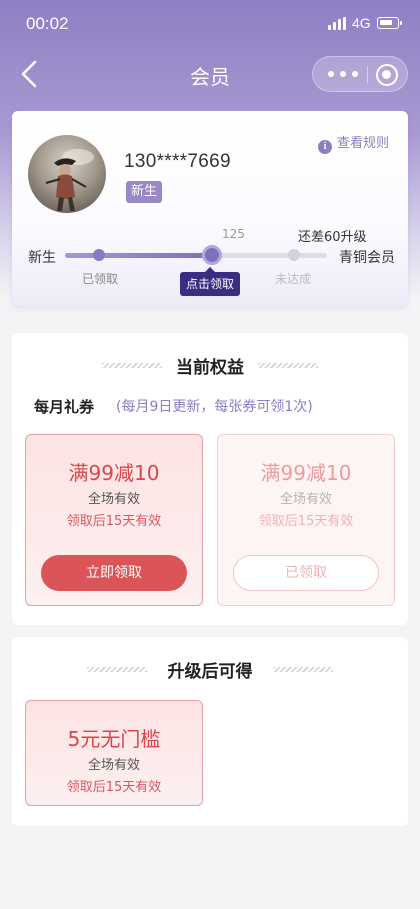  What do you see at coordinates (114, 739) in the screenshot?
I see `coupon-amount: 5元无门槛` at bounding box center [114, 739].